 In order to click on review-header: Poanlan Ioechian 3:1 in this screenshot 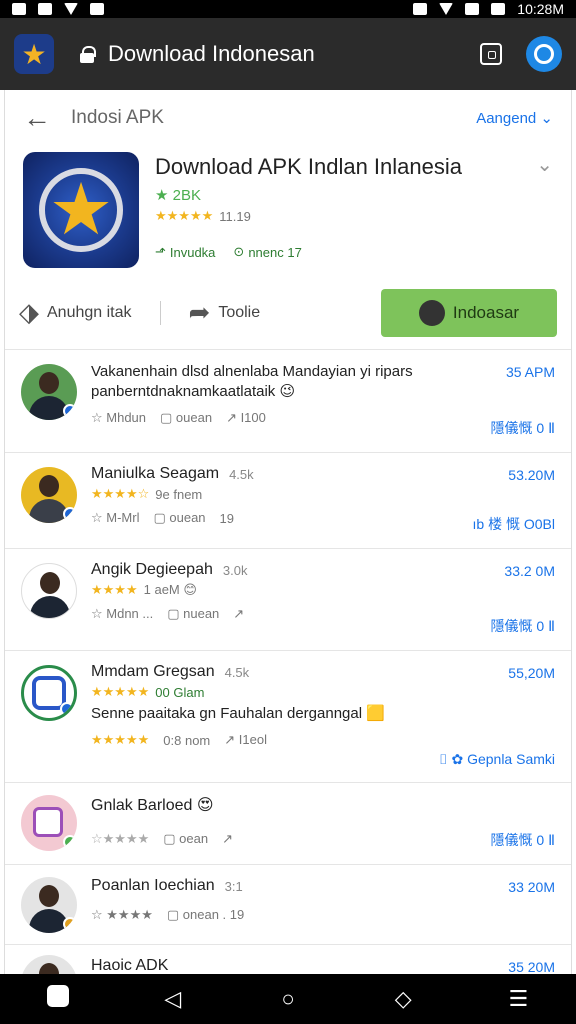, I will do `click(323, 886)`.